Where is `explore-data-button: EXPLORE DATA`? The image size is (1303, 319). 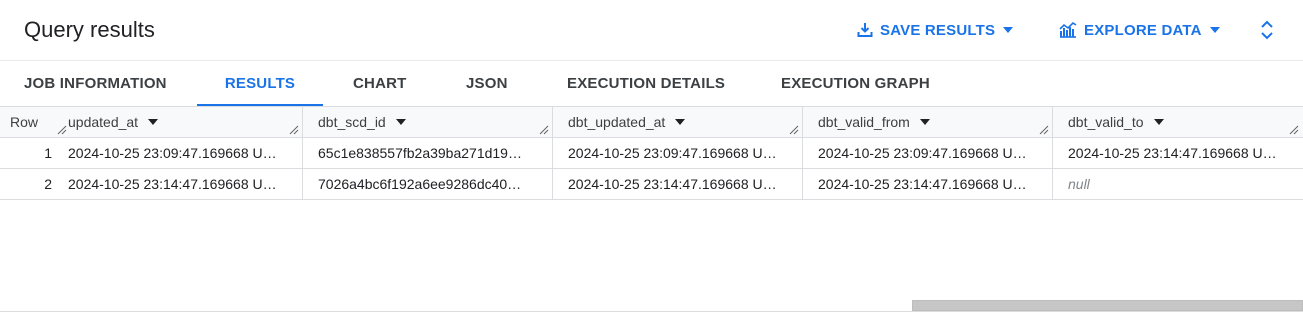
explore-data-button: EXPLORE DATA is located at coordinates (1139, 30).